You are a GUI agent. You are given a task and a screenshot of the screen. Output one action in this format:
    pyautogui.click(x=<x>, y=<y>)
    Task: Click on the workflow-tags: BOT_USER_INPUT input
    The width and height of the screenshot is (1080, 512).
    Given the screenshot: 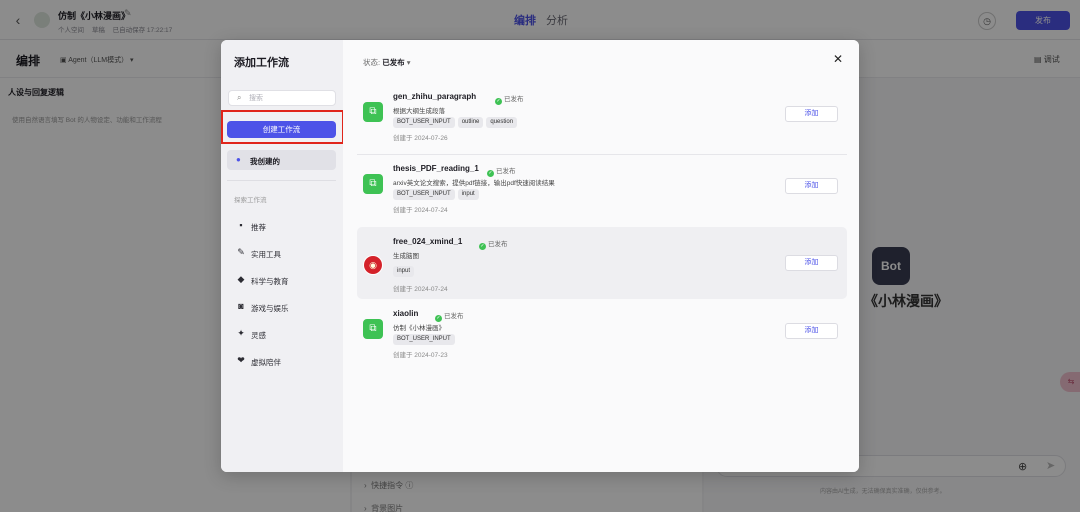 What is the action you would take?
    pyautogui.click(x=437, y=194)
    